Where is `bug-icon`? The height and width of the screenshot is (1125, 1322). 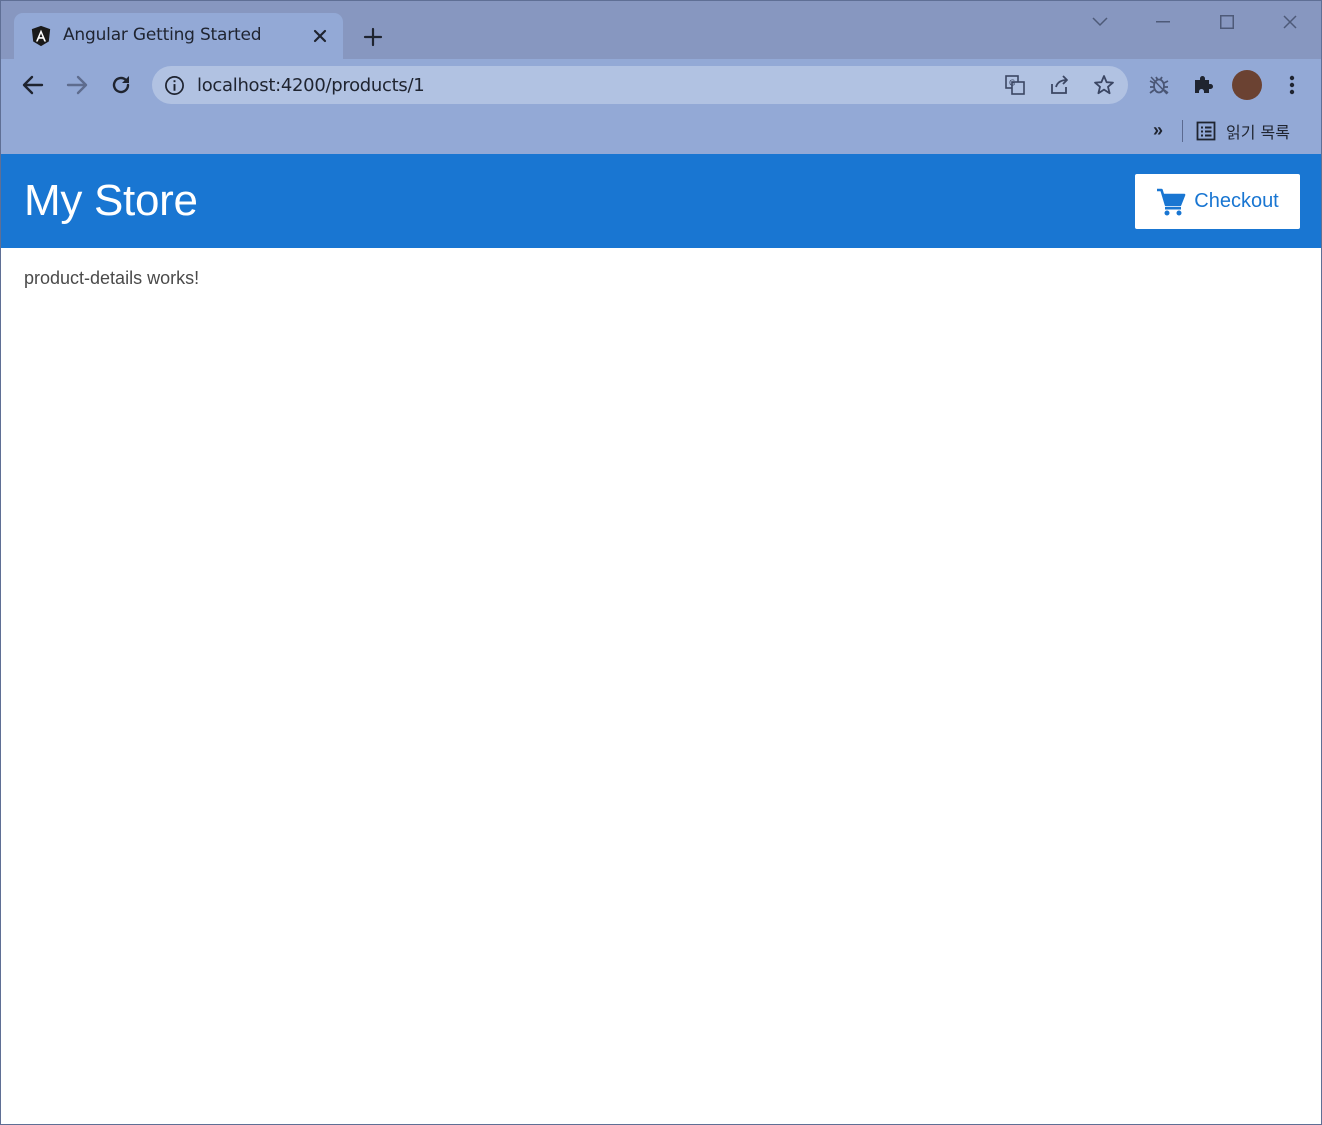
bug-icon is located at coordinates (1159, 85).